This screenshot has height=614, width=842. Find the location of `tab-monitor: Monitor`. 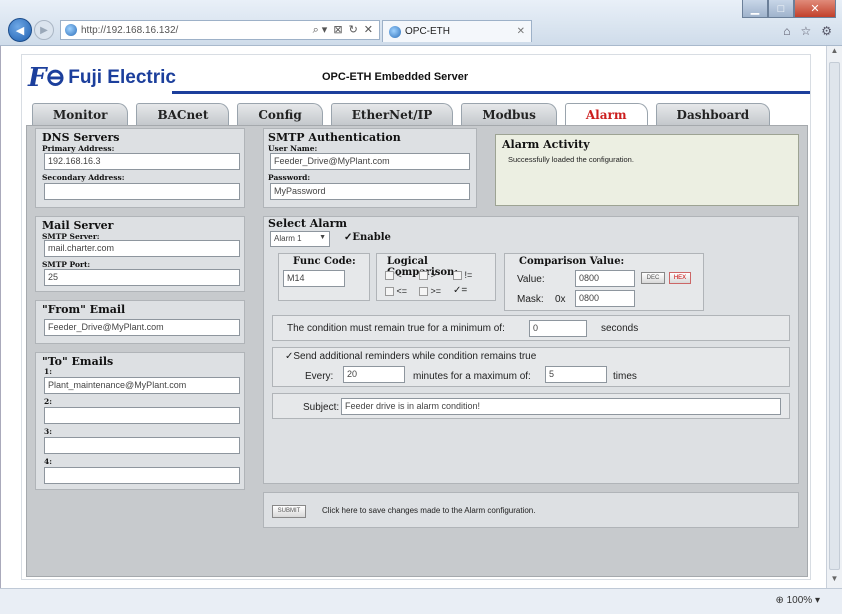

tab-monitor: Monitor is located at coordinates (80, 114).